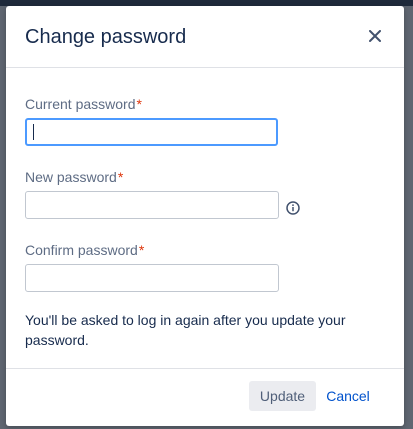 The height and width of the screenshot is (429, 413). What do you see at coordinates (106, 37) in the screenshot?
I see `dialog-title: Change password` at bounding box center [106, 37].